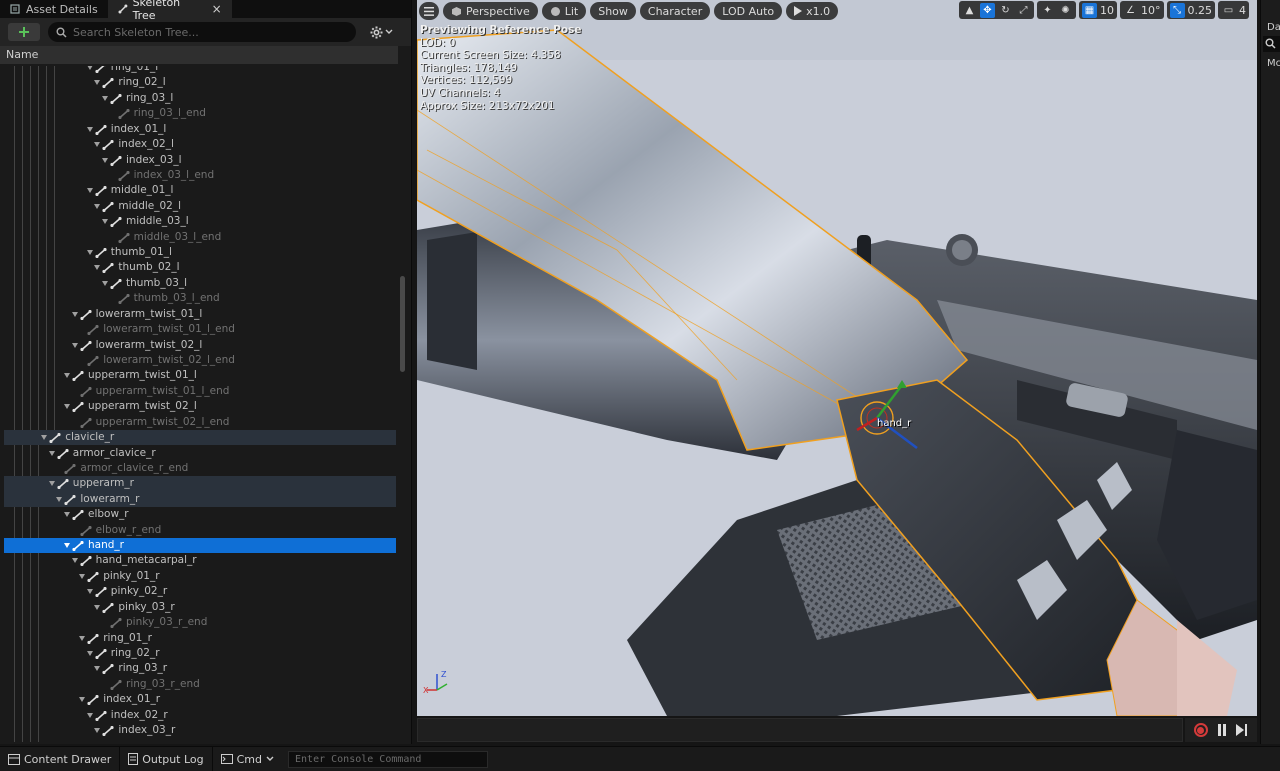 This screenshot has height=771, width=1280. I want to click on tree-row-end-bone: upperarm_twist_02_l_end, so click(200, 422).